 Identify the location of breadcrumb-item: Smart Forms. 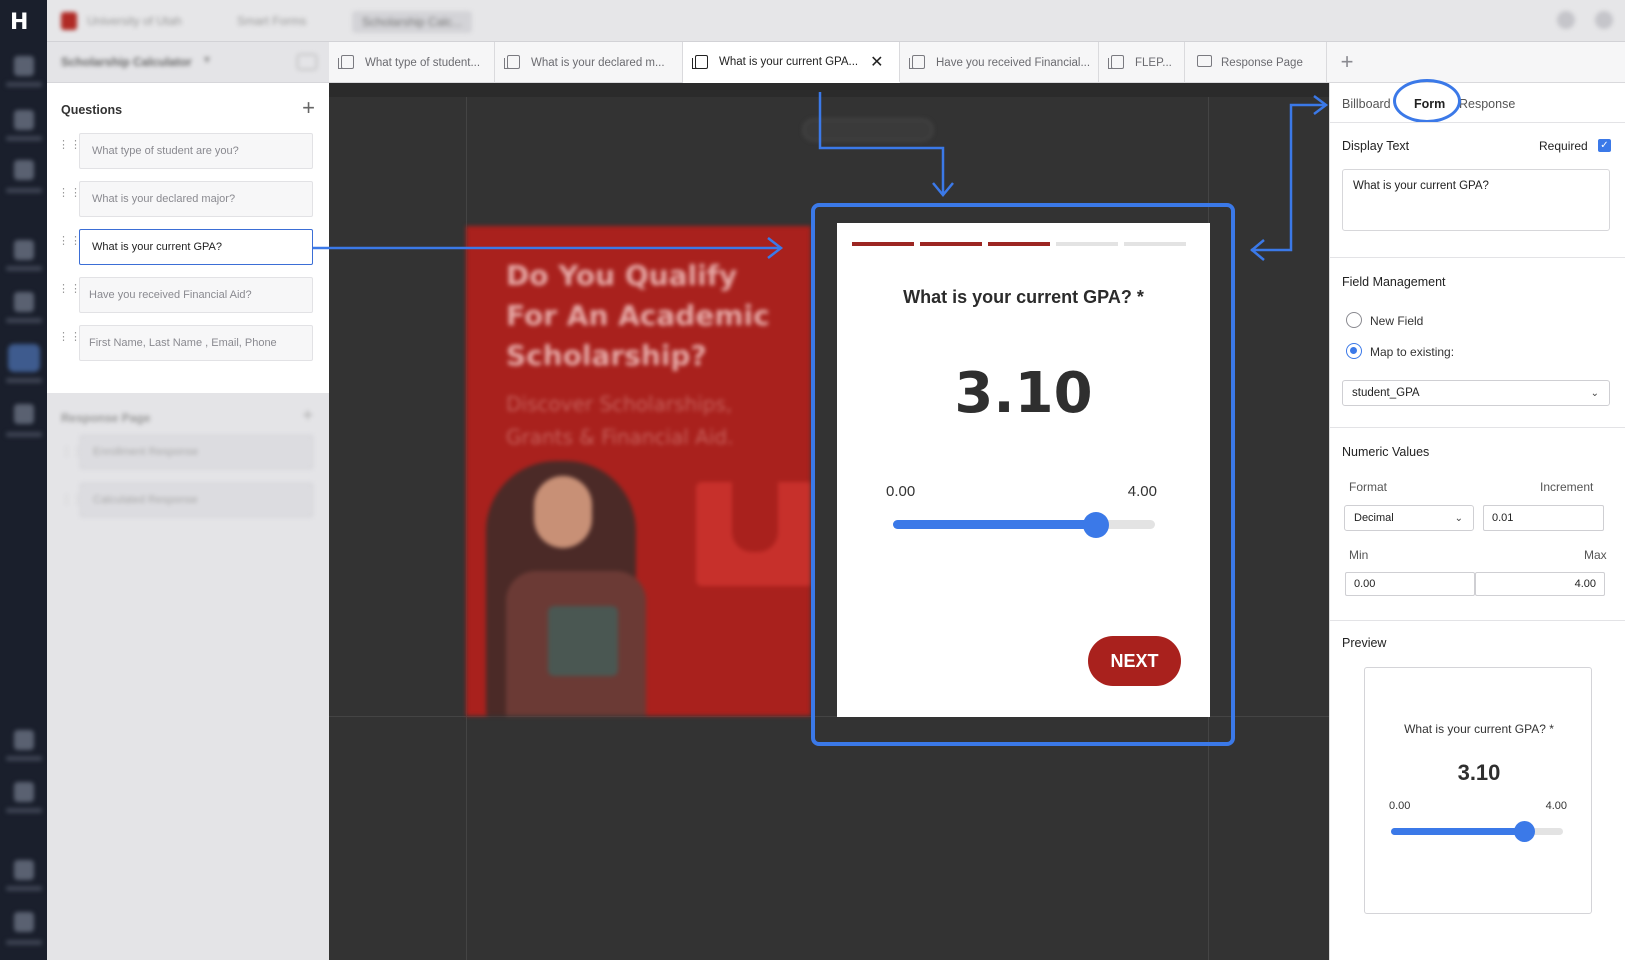
(271, 21).